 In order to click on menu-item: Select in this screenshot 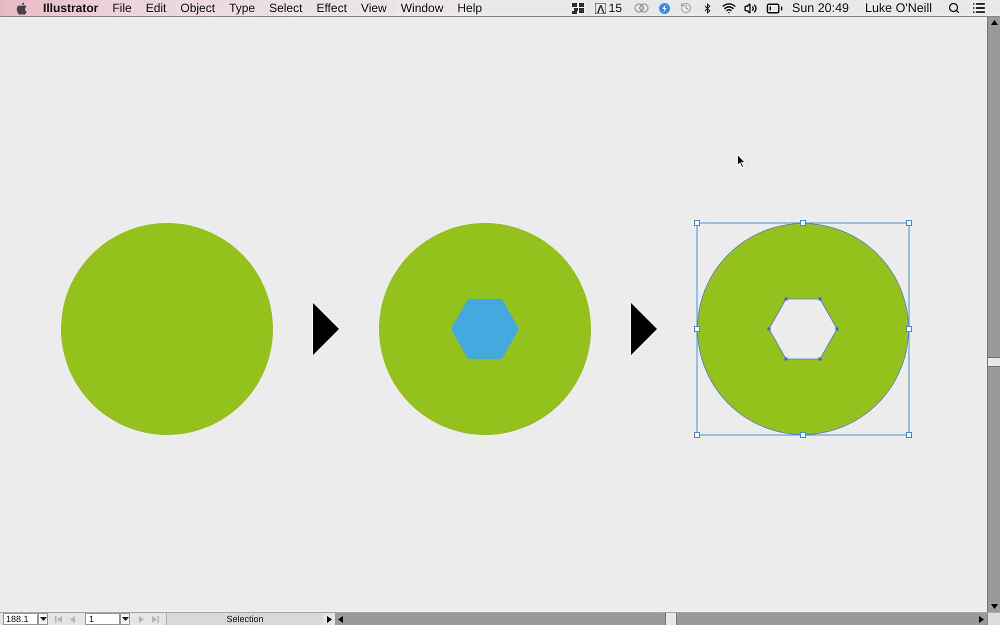, I will do `click(286, 8)`.